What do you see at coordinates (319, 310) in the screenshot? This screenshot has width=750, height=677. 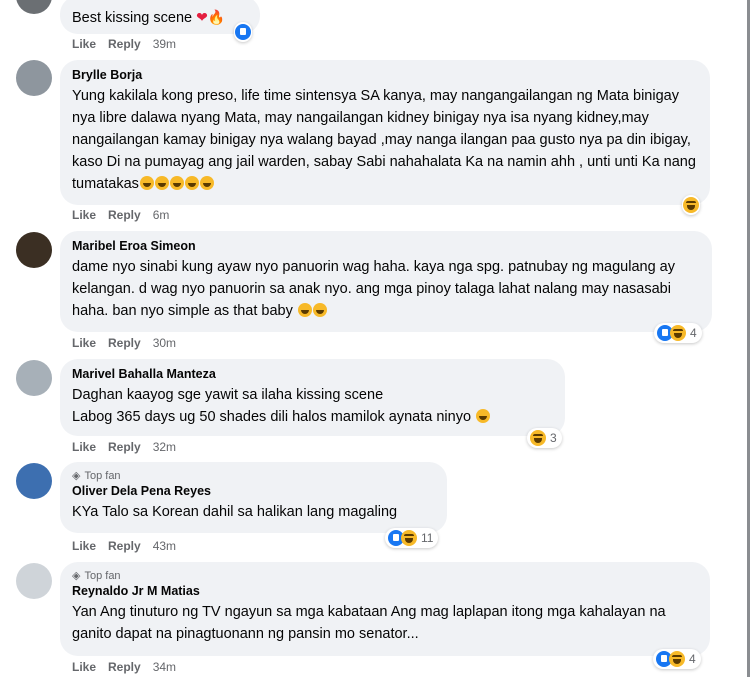 I see `grin-emoji-icon` at bounding box center [319, 310].